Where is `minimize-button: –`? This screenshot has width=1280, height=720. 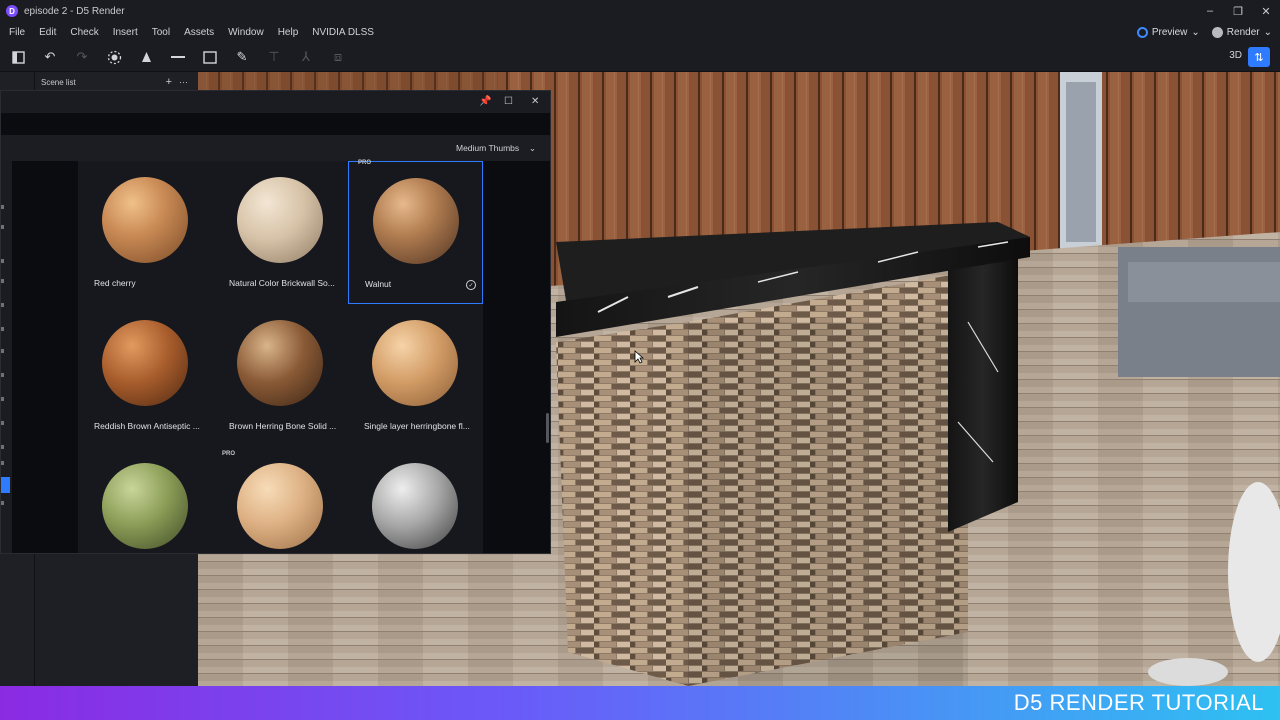
minimize-button: – is located at coordinates (1210, 11).